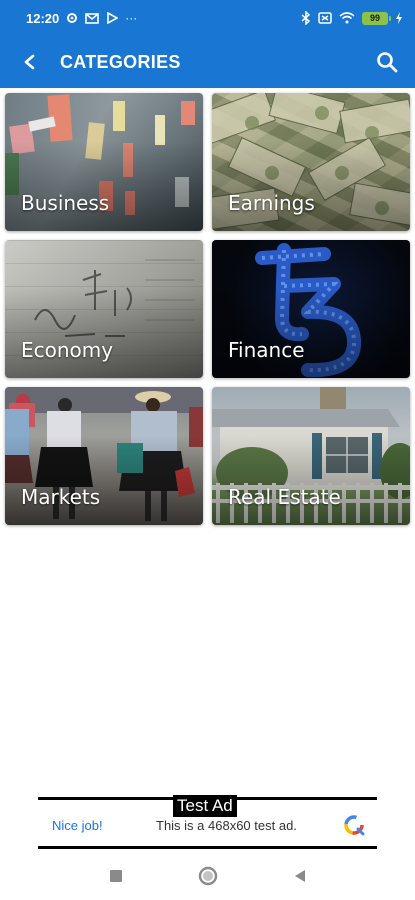  What do you see at coordinates (205, 806) in the screenshot?
I see `ad-tag: Test Ad` at bounding box center [205, 806].